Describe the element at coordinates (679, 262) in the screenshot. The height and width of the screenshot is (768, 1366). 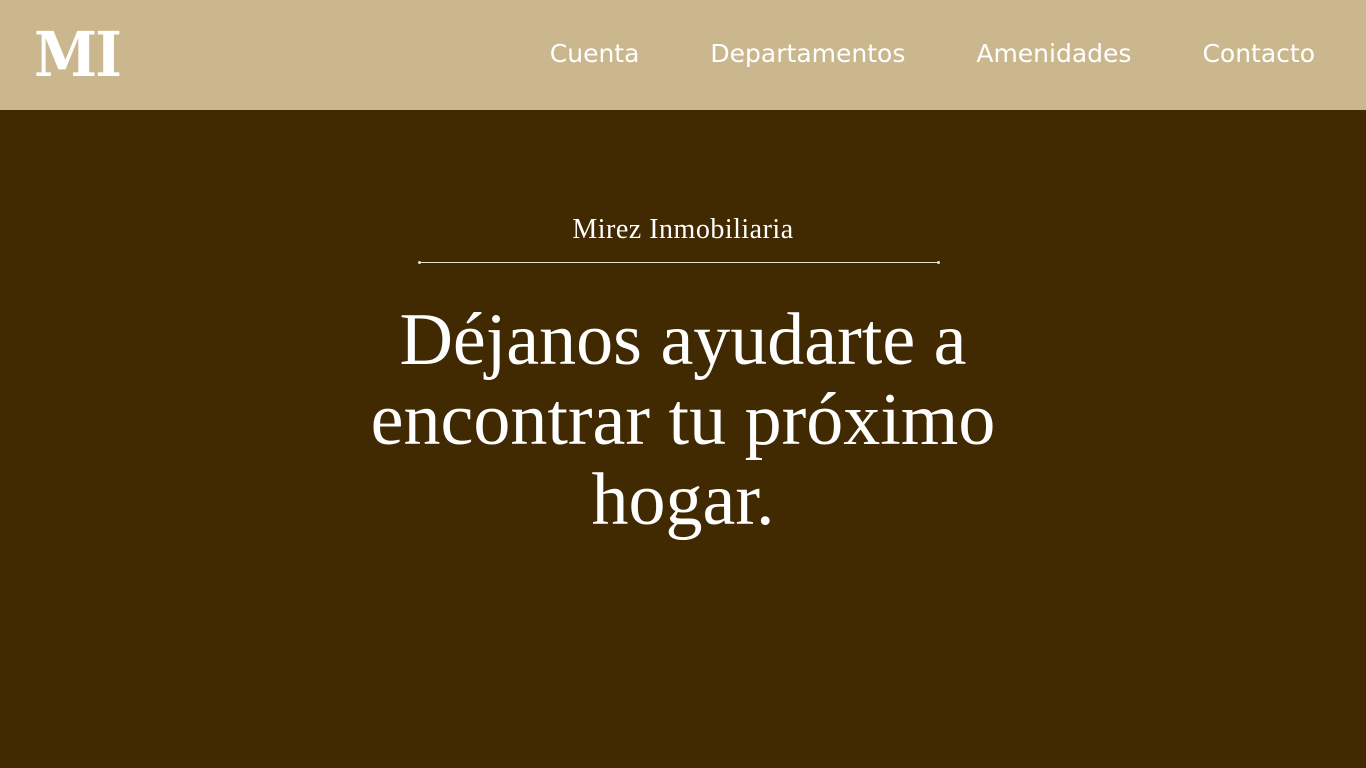
I see `divider` at that location.